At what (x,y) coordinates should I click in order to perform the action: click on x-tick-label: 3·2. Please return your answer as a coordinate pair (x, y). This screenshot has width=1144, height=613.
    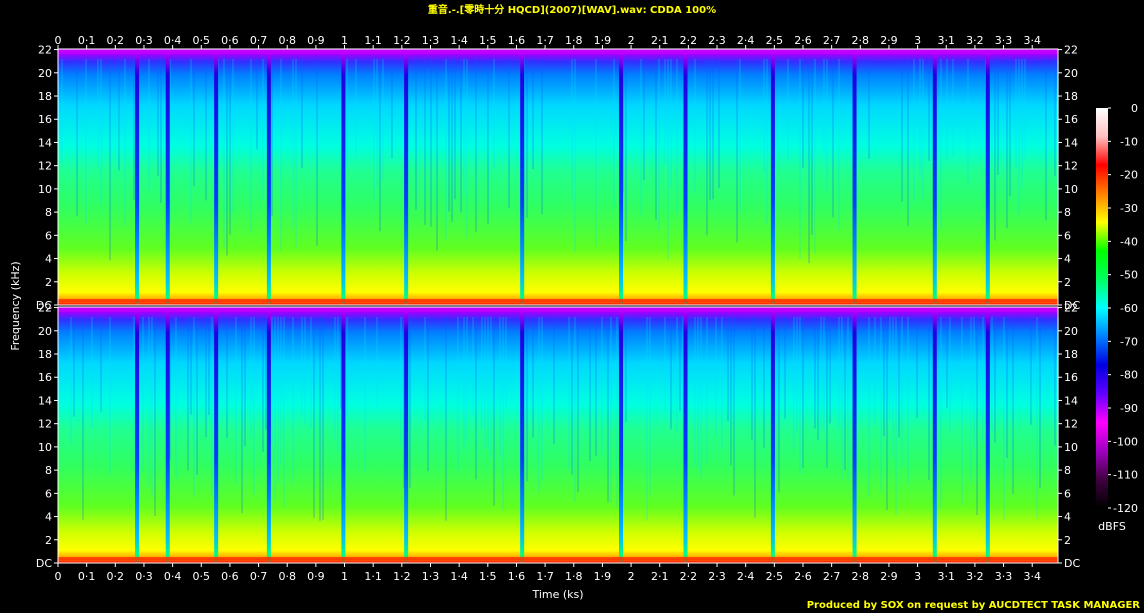
    Looking at the image, I should click on (975, 40).